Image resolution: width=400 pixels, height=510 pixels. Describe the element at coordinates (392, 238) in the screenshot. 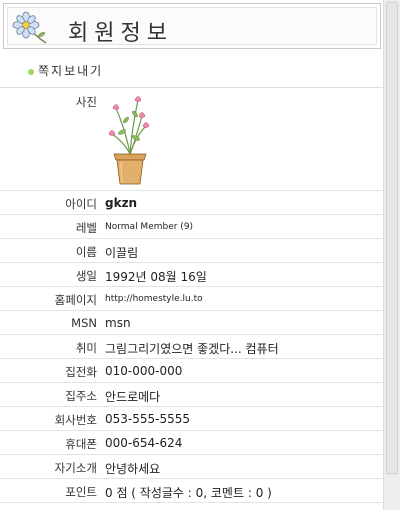

I see `scrollbar-thumb` at that location.